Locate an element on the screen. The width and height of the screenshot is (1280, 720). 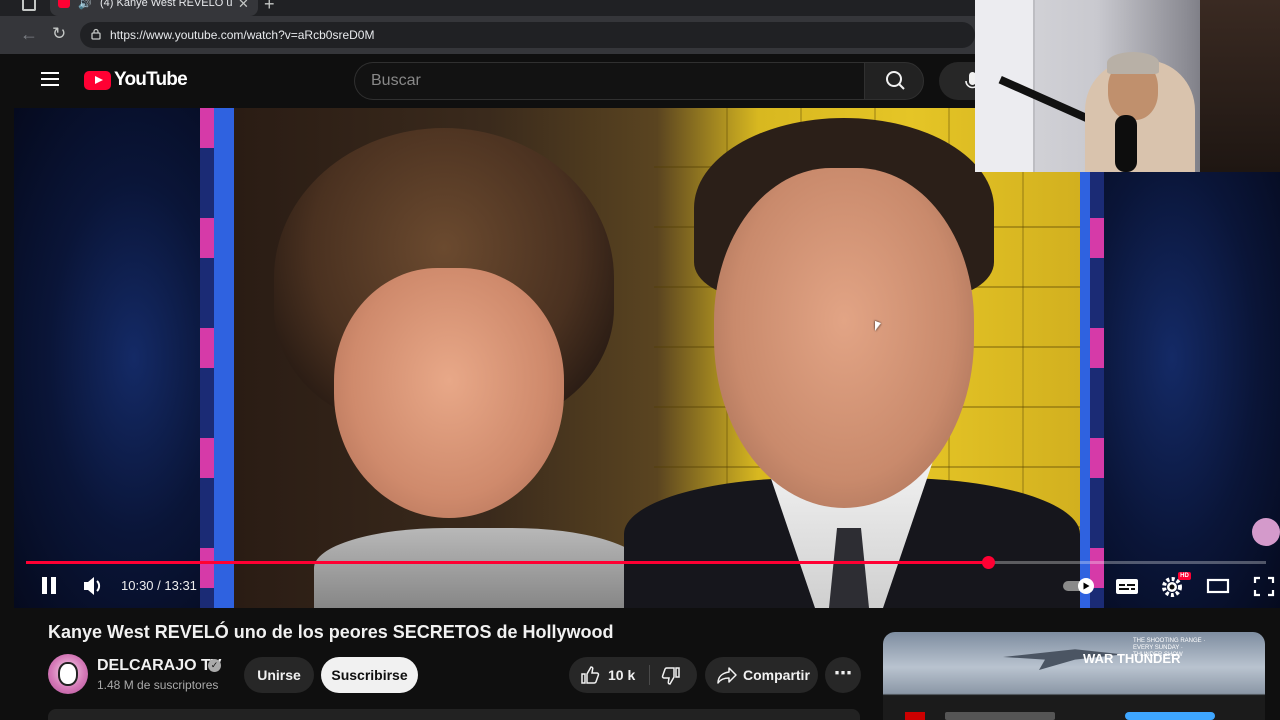
tab-actions-icon is located at coordinates (29, 5).